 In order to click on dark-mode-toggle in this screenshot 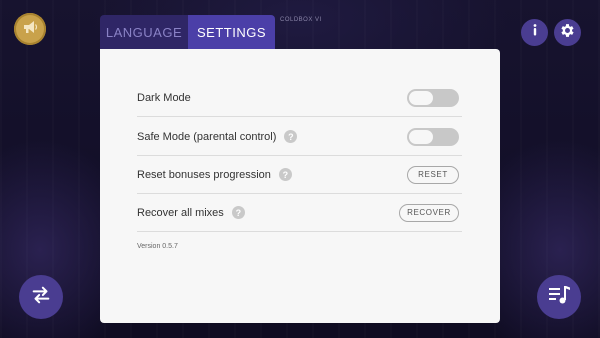, I will do `click(433, 97)`.